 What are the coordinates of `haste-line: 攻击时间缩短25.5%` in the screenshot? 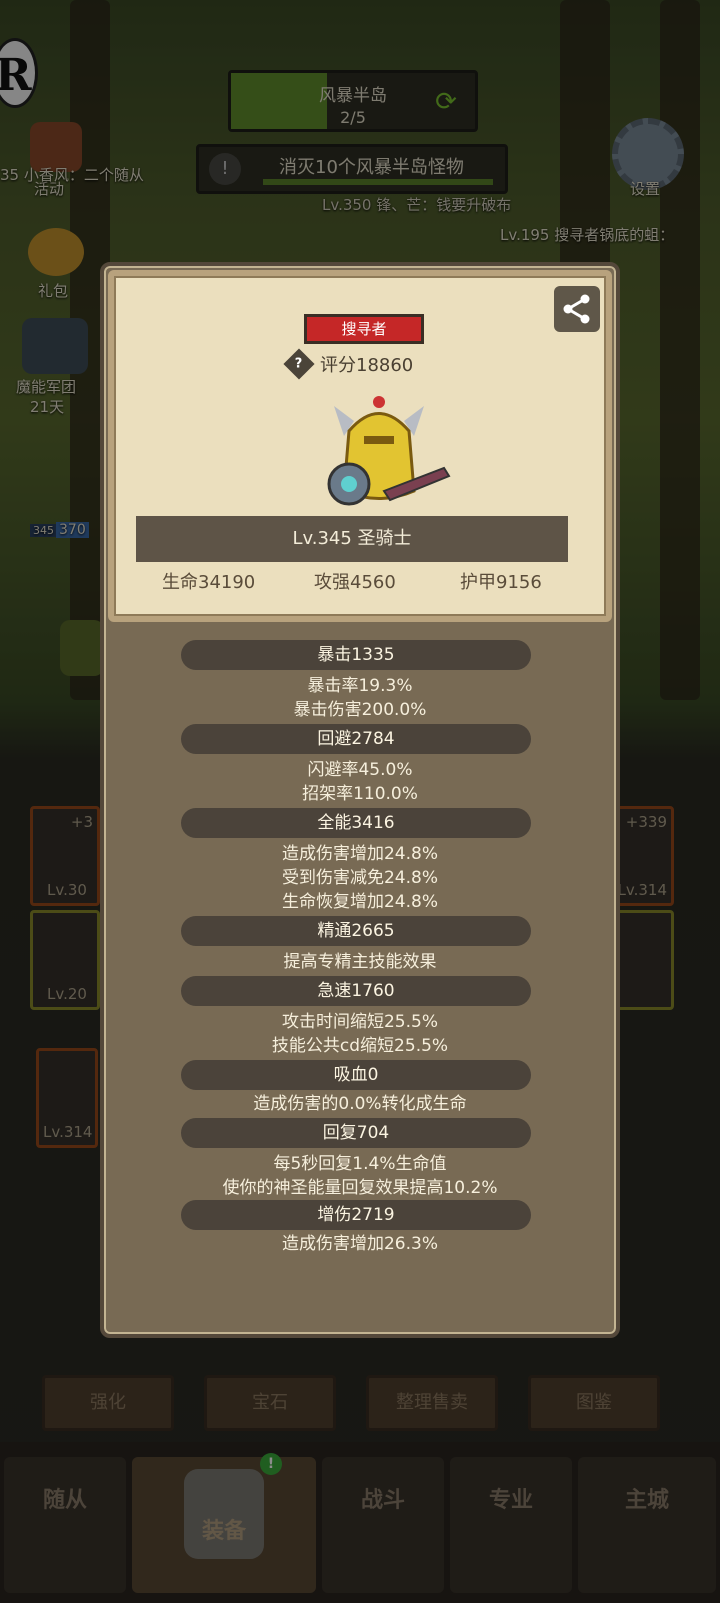 It's located at (359, 1022).